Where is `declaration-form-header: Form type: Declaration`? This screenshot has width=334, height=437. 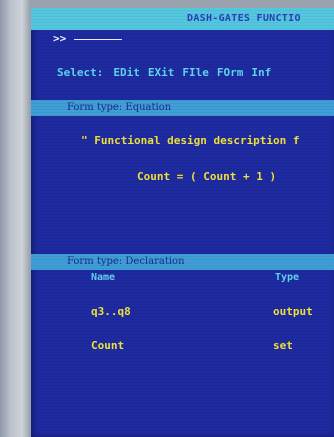 declaration-form-header: Form type: Declaration is located at coordinates (182, 262).